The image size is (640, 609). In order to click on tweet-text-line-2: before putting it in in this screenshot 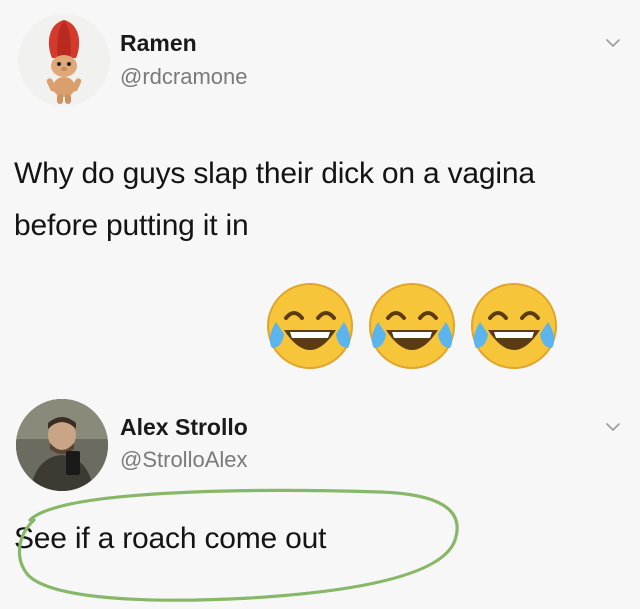, I will do `click(131, 225)`.